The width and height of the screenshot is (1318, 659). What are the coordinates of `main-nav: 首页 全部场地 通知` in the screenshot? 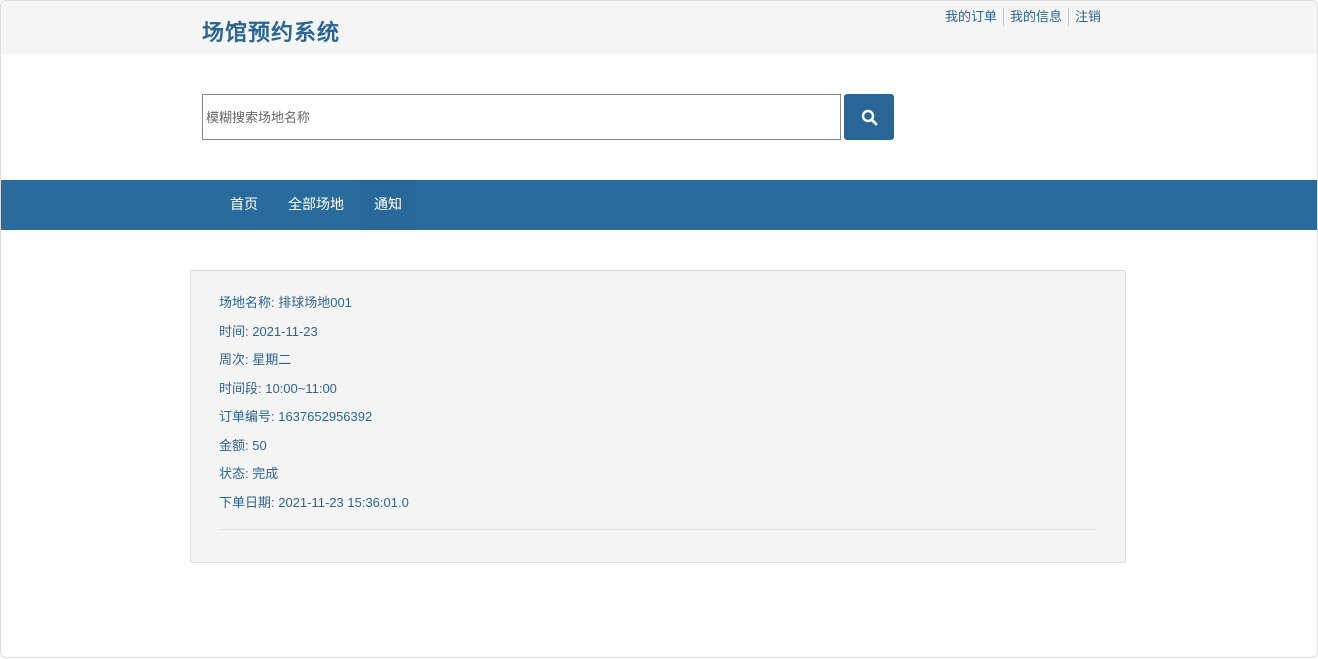 It's located at (659, 205).